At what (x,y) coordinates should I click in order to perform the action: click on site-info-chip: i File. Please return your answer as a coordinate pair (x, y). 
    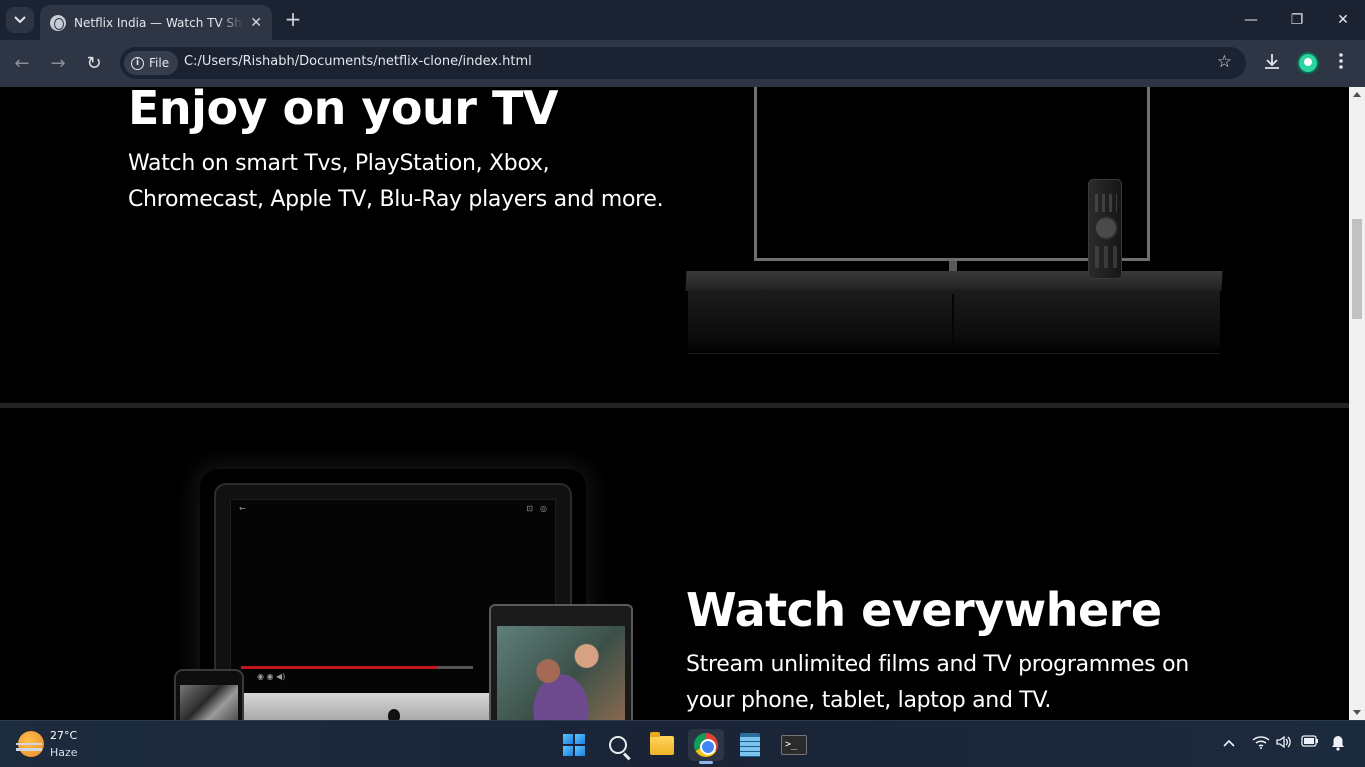
    Looking at the image, I should click on (151, 63).